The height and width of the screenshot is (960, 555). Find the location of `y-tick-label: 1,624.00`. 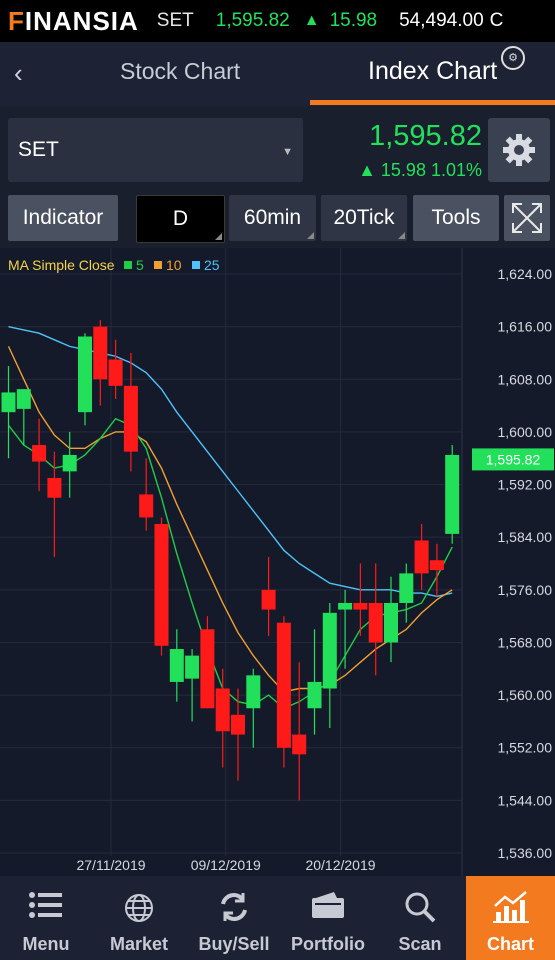

y-tick-label: 1,624.00 is located at coordinates (525, 274).